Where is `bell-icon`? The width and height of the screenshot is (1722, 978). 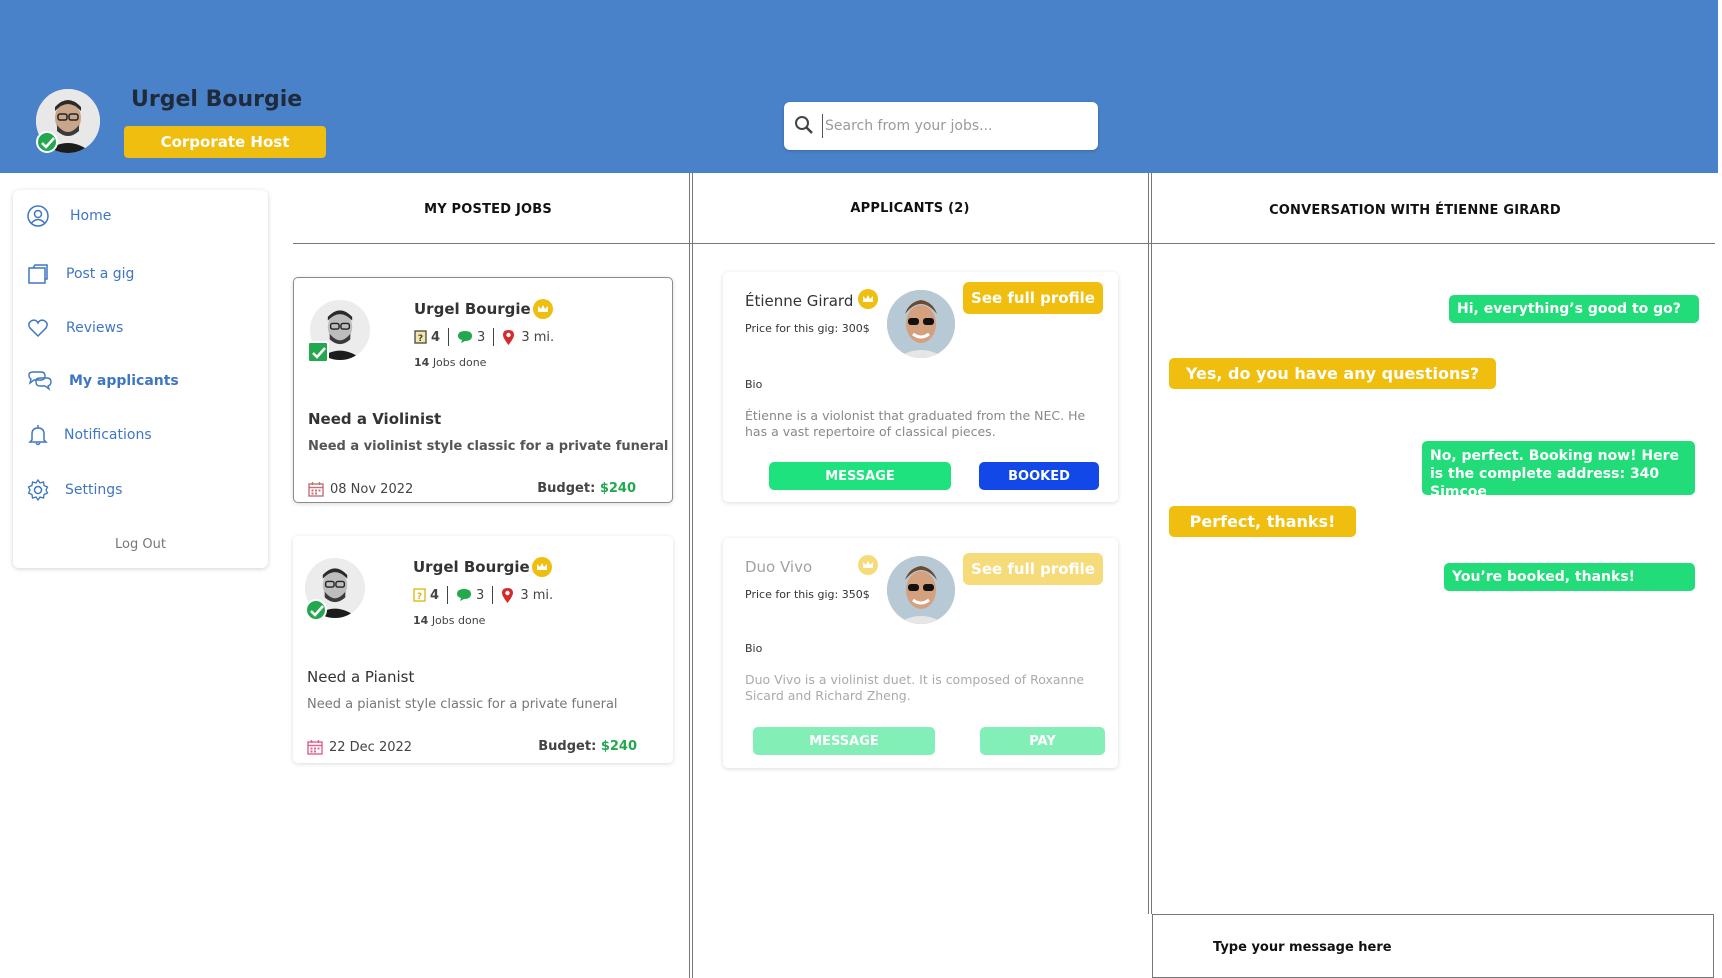 bell-icon is located at coordinates (38, 435).